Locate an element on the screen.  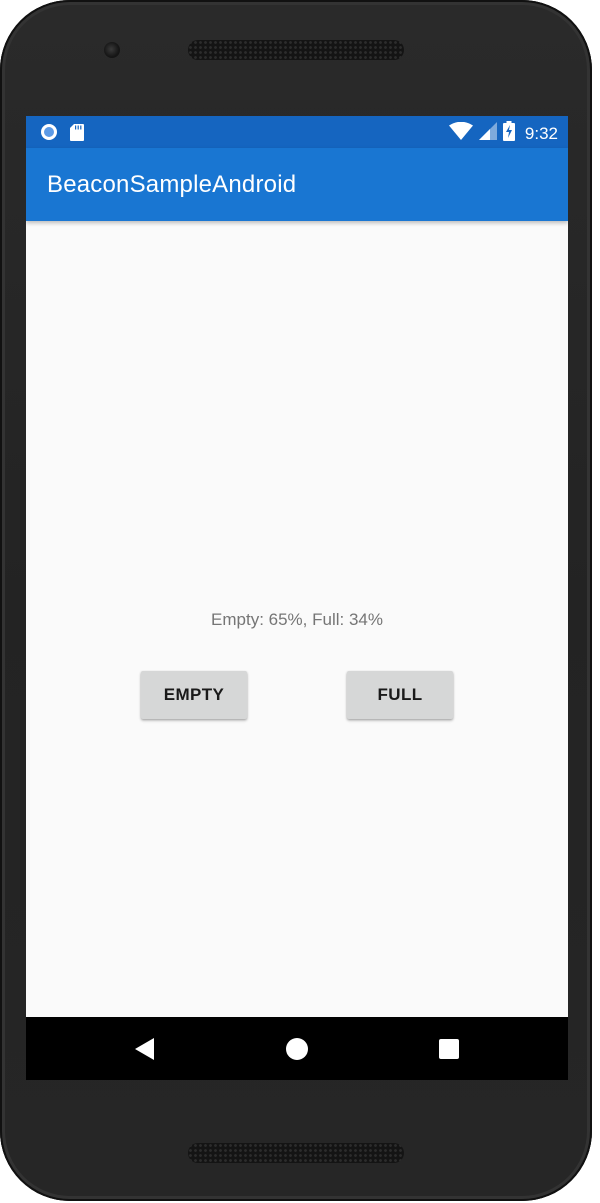
back-button is located at coordinates (145, 1049).